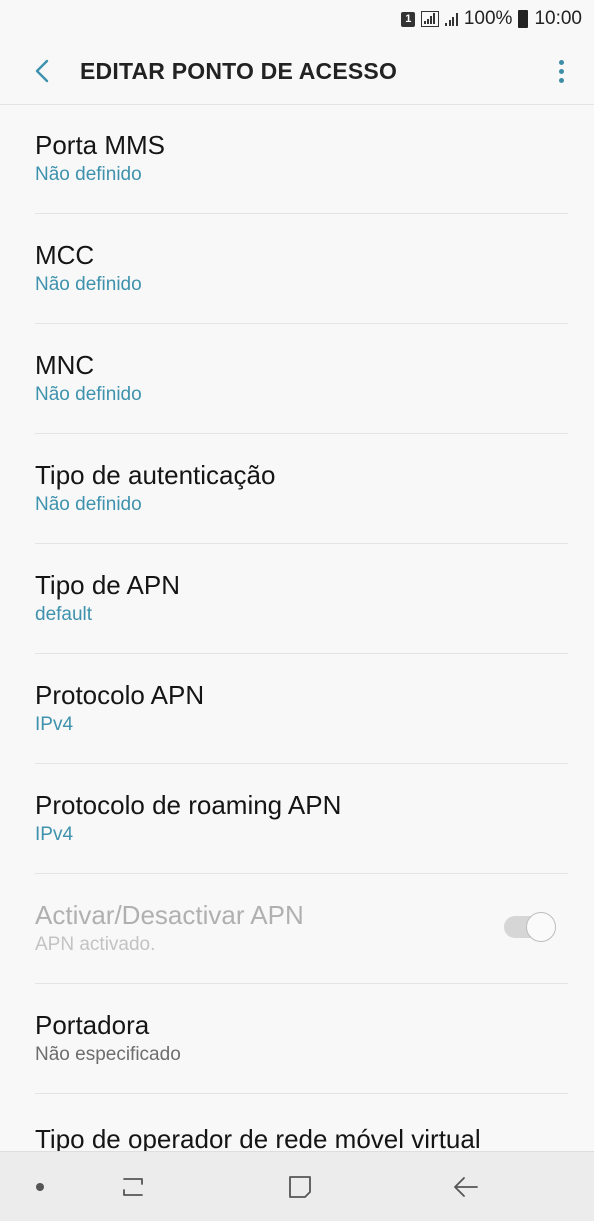 The image size is (594, 1221). I want to click on apn-toggle-switch, so click(530, 927).